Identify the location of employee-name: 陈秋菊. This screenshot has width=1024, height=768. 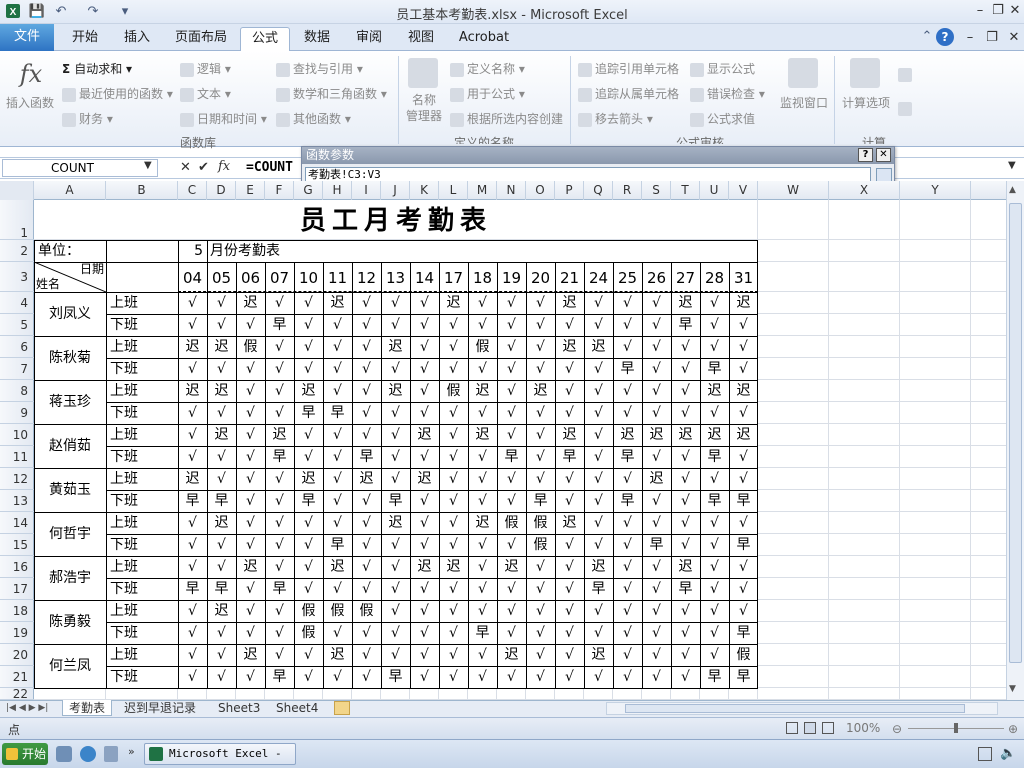
(70, 358).